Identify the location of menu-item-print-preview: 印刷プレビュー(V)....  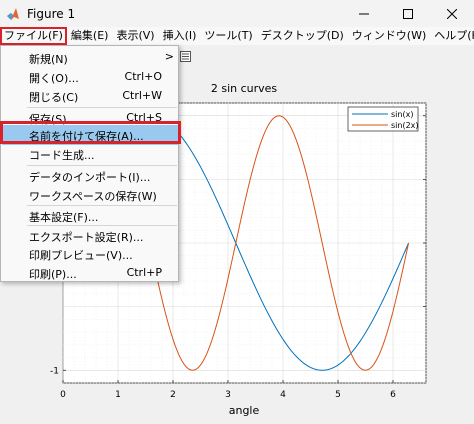
(90, 254).